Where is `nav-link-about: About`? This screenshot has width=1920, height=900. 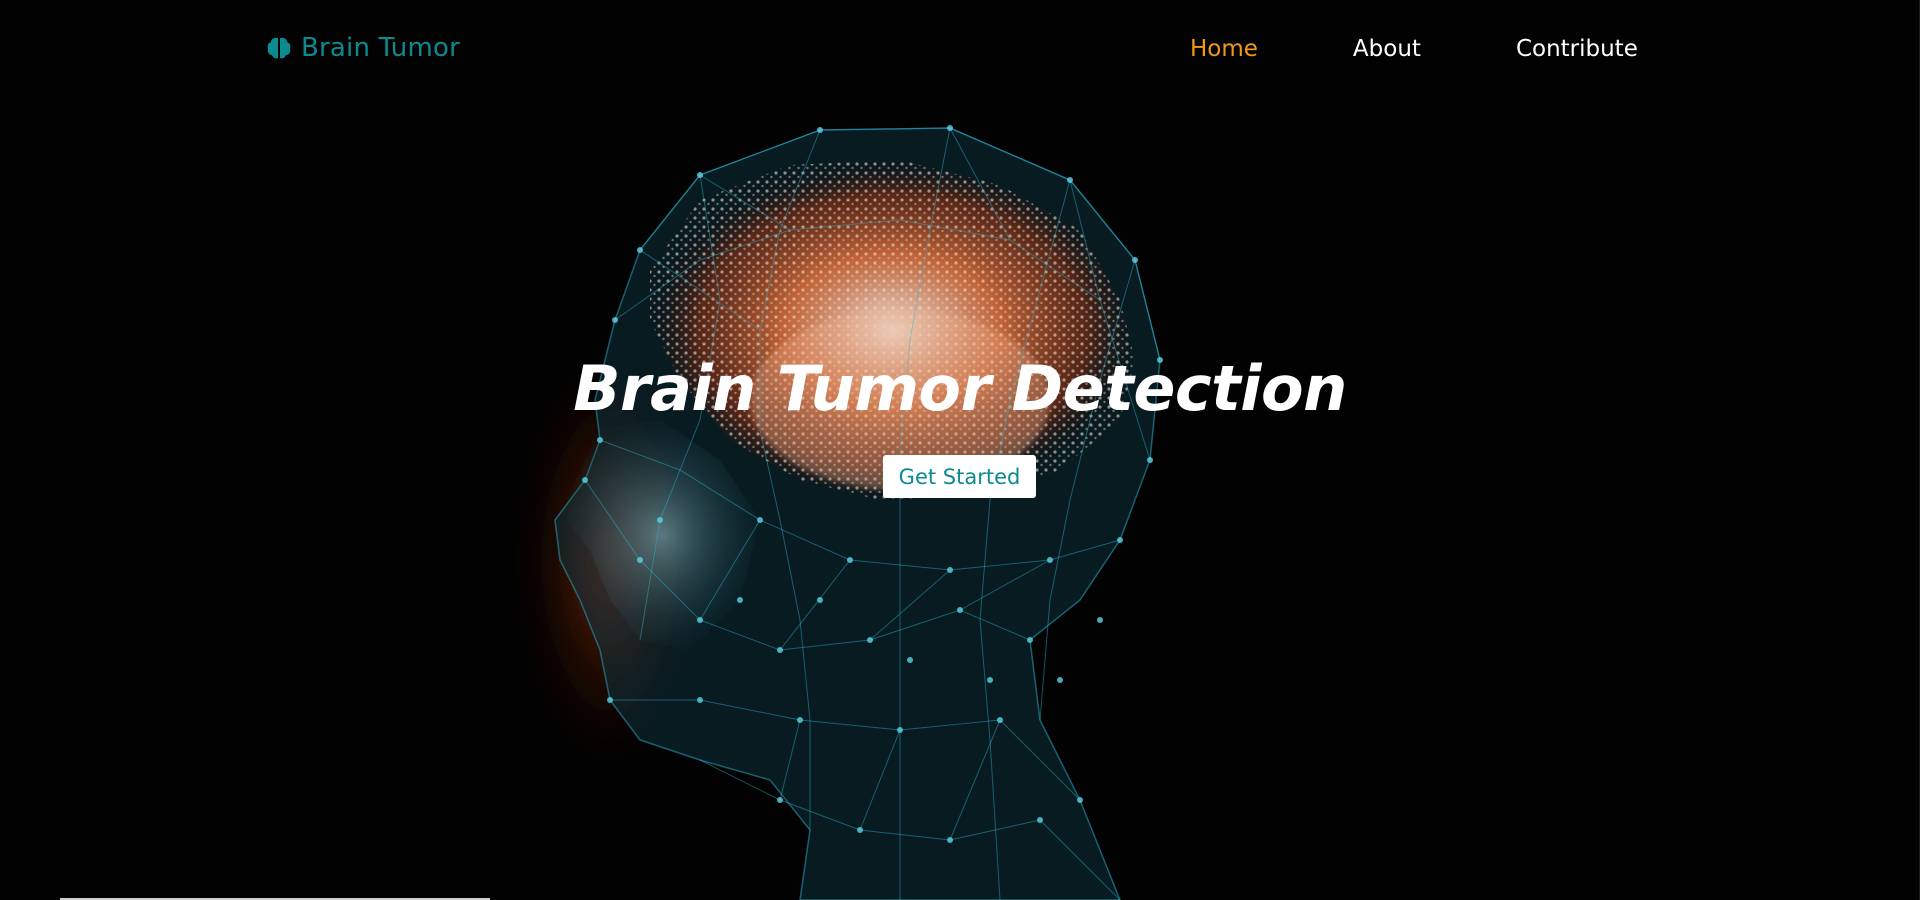
nav-link-about: About is located at coordinates (1387, 49).